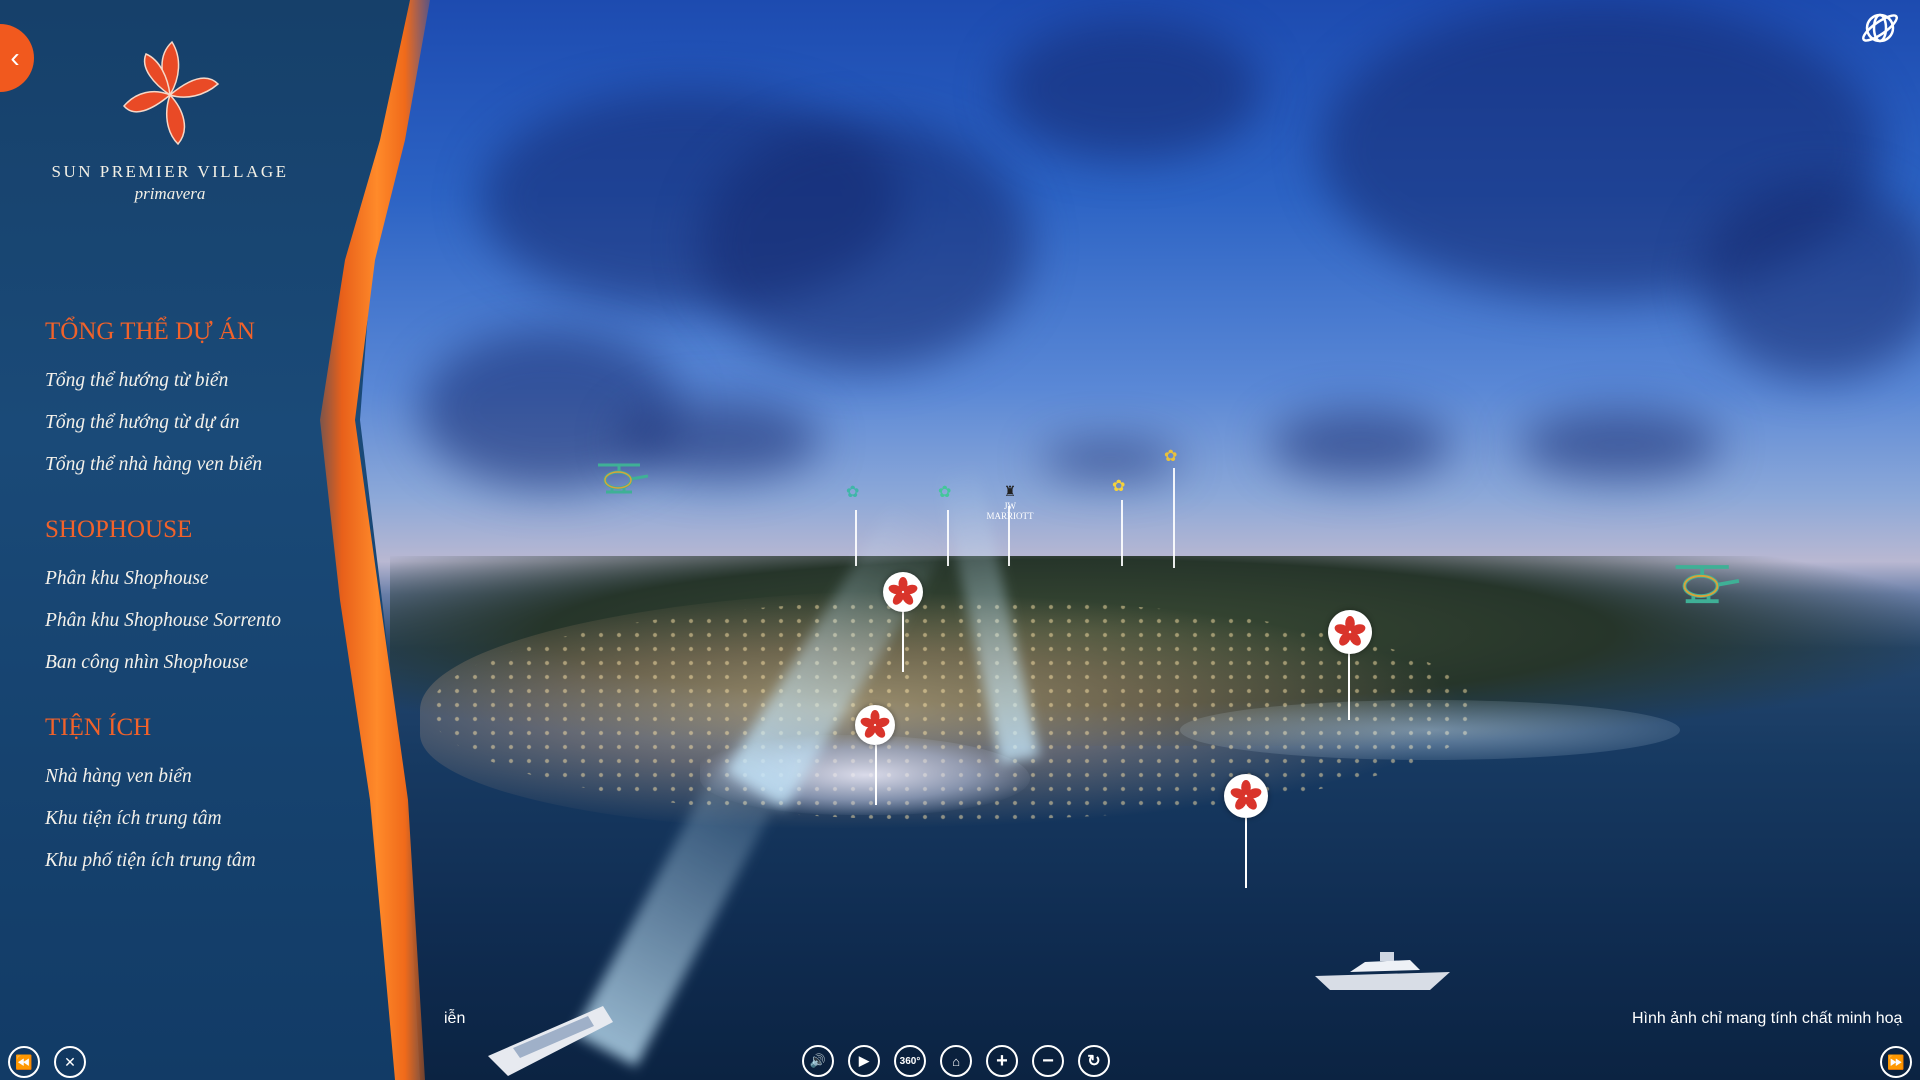 This screenshot has width=1920, height=1080. What do you see at coordinates (210, 530) in the screenshot?
I see `menu-heading: SHOPHOUSE` at bounding box center [210, 530].